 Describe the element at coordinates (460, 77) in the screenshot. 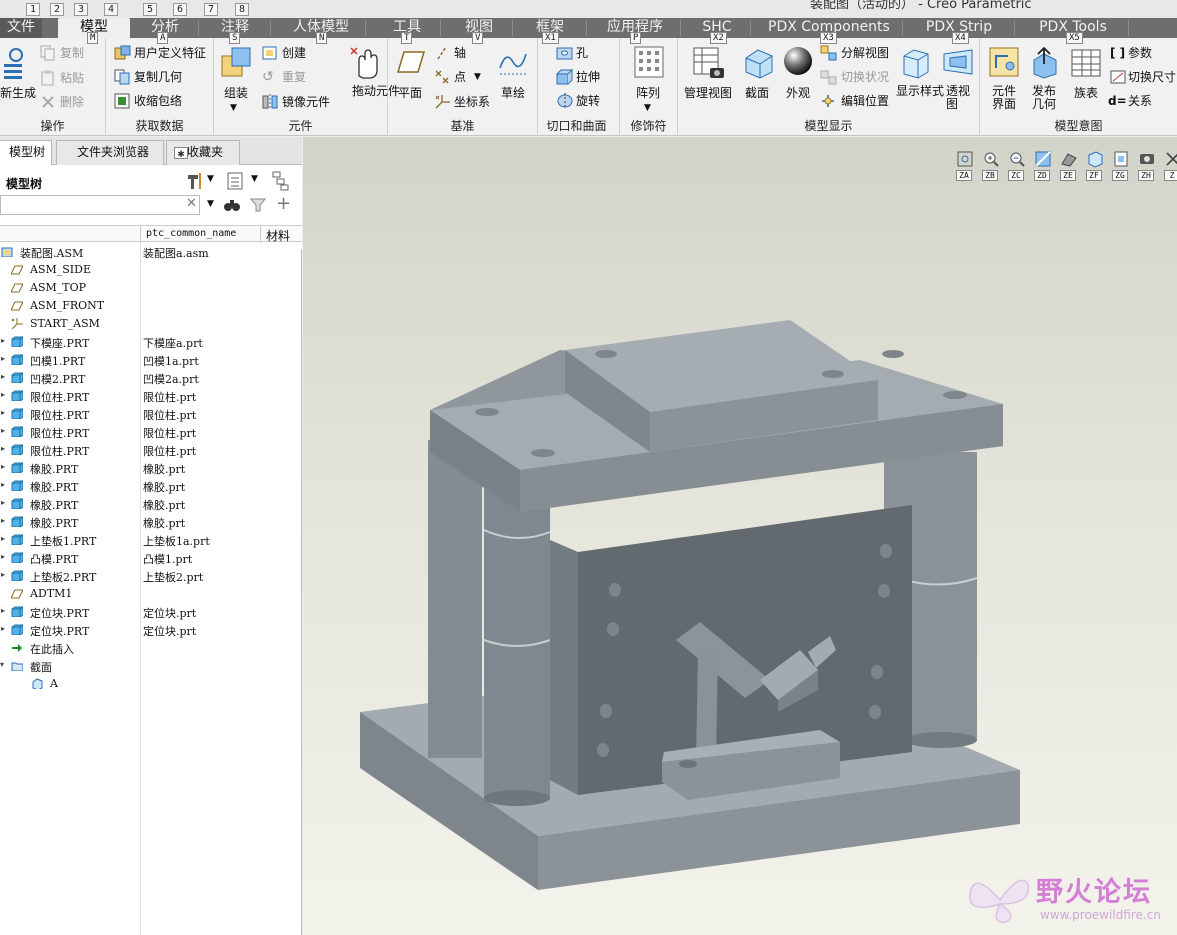

I see `datum-point-button: 点` at that location.